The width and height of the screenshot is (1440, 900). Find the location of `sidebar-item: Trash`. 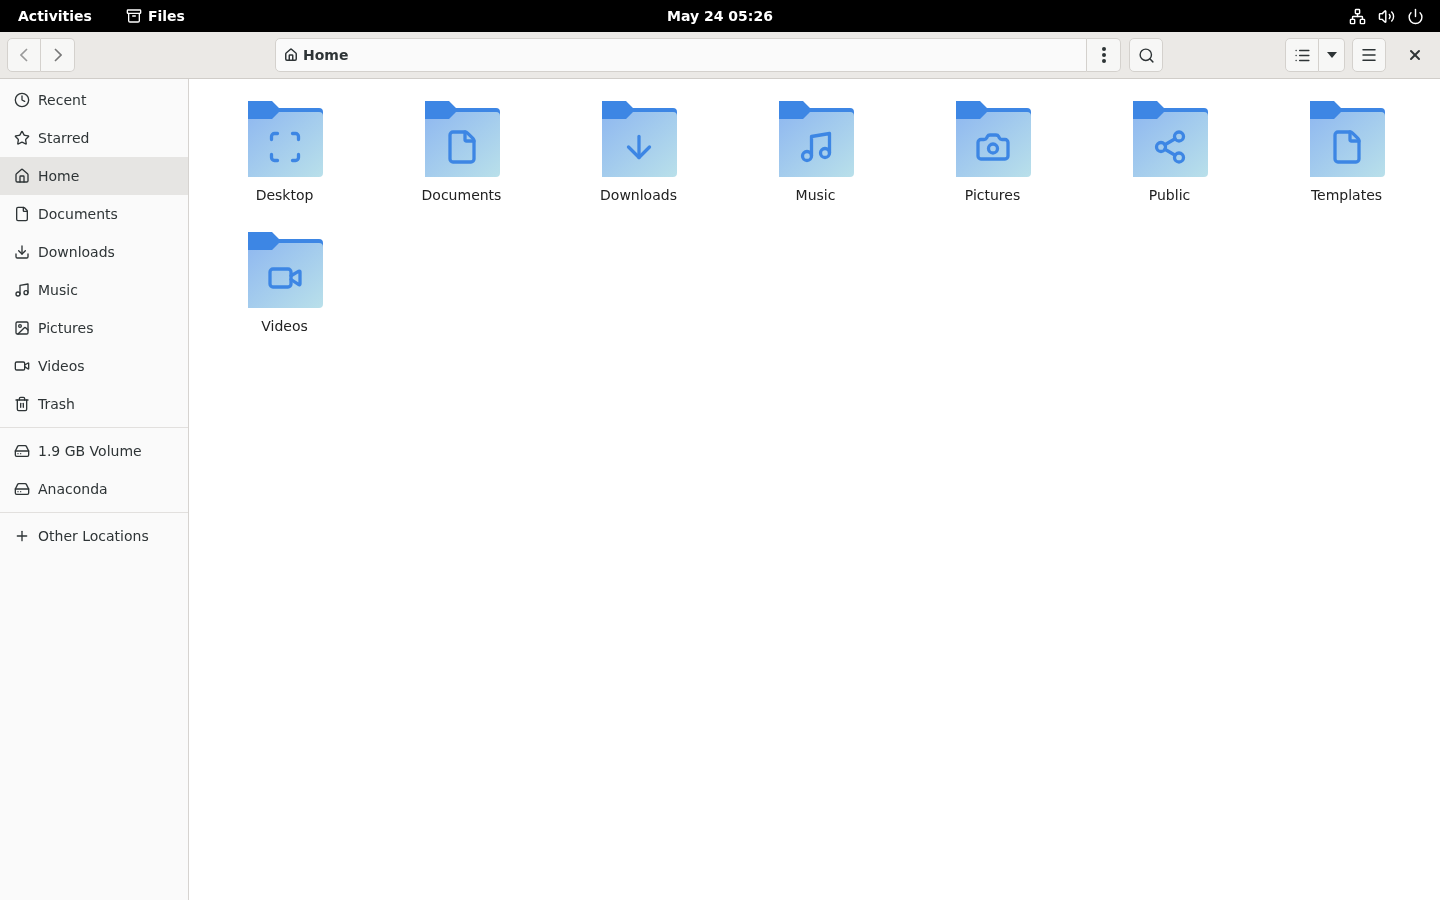

sidebar-item: Trash is located at coordinates (94, 404).